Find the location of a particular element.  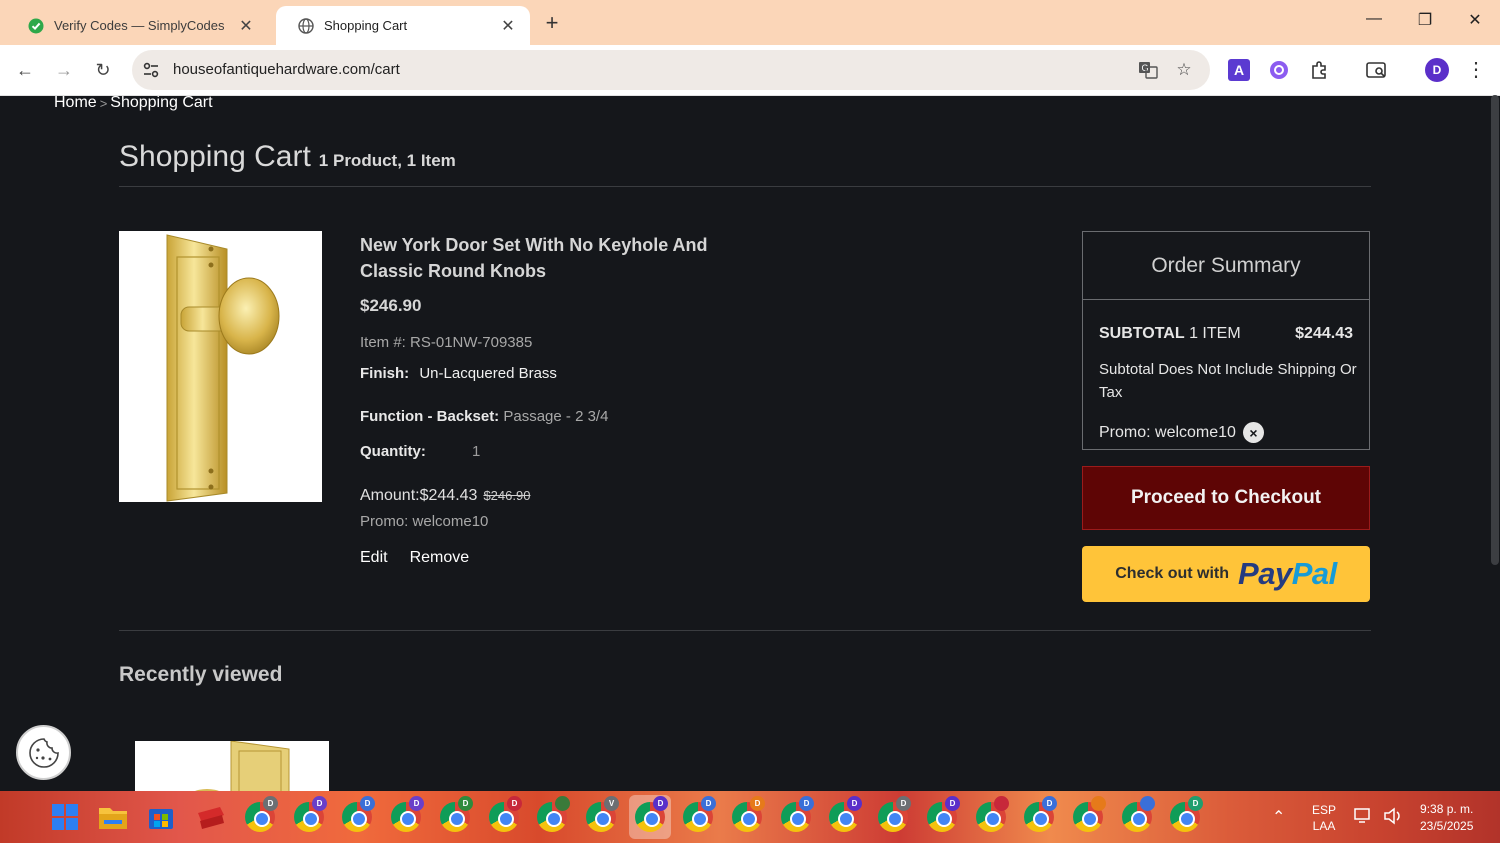

network-icon is located at coordinates (1364, 817).